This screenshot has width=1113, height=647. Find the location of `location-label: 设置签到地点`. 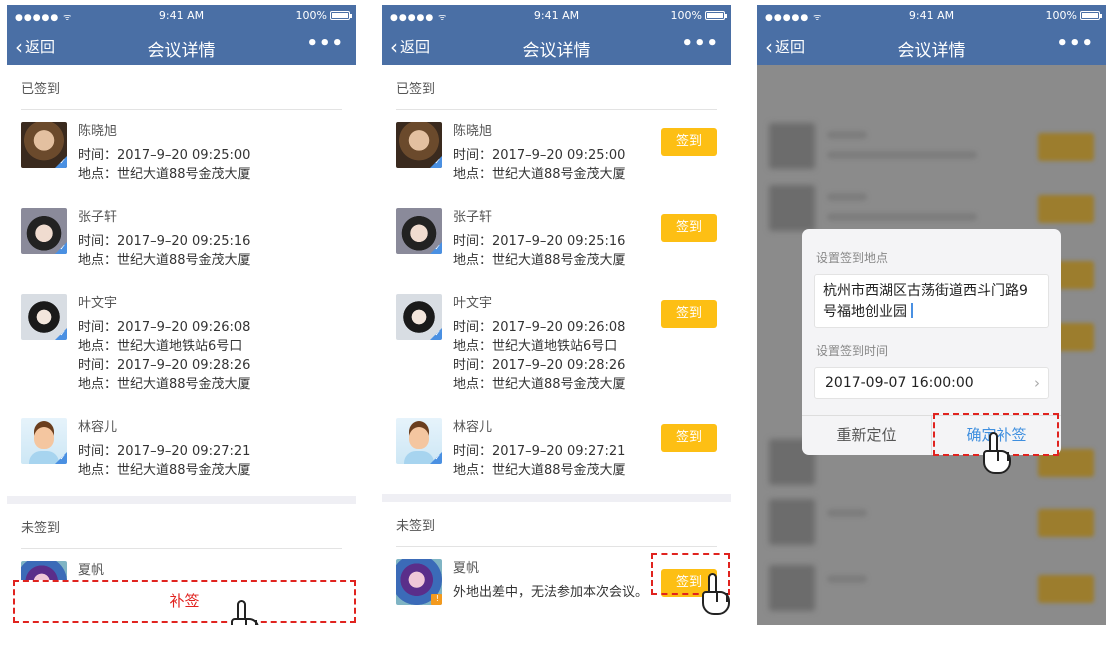

location-label: 设置签到地点 is located at coordinates (852, 258).